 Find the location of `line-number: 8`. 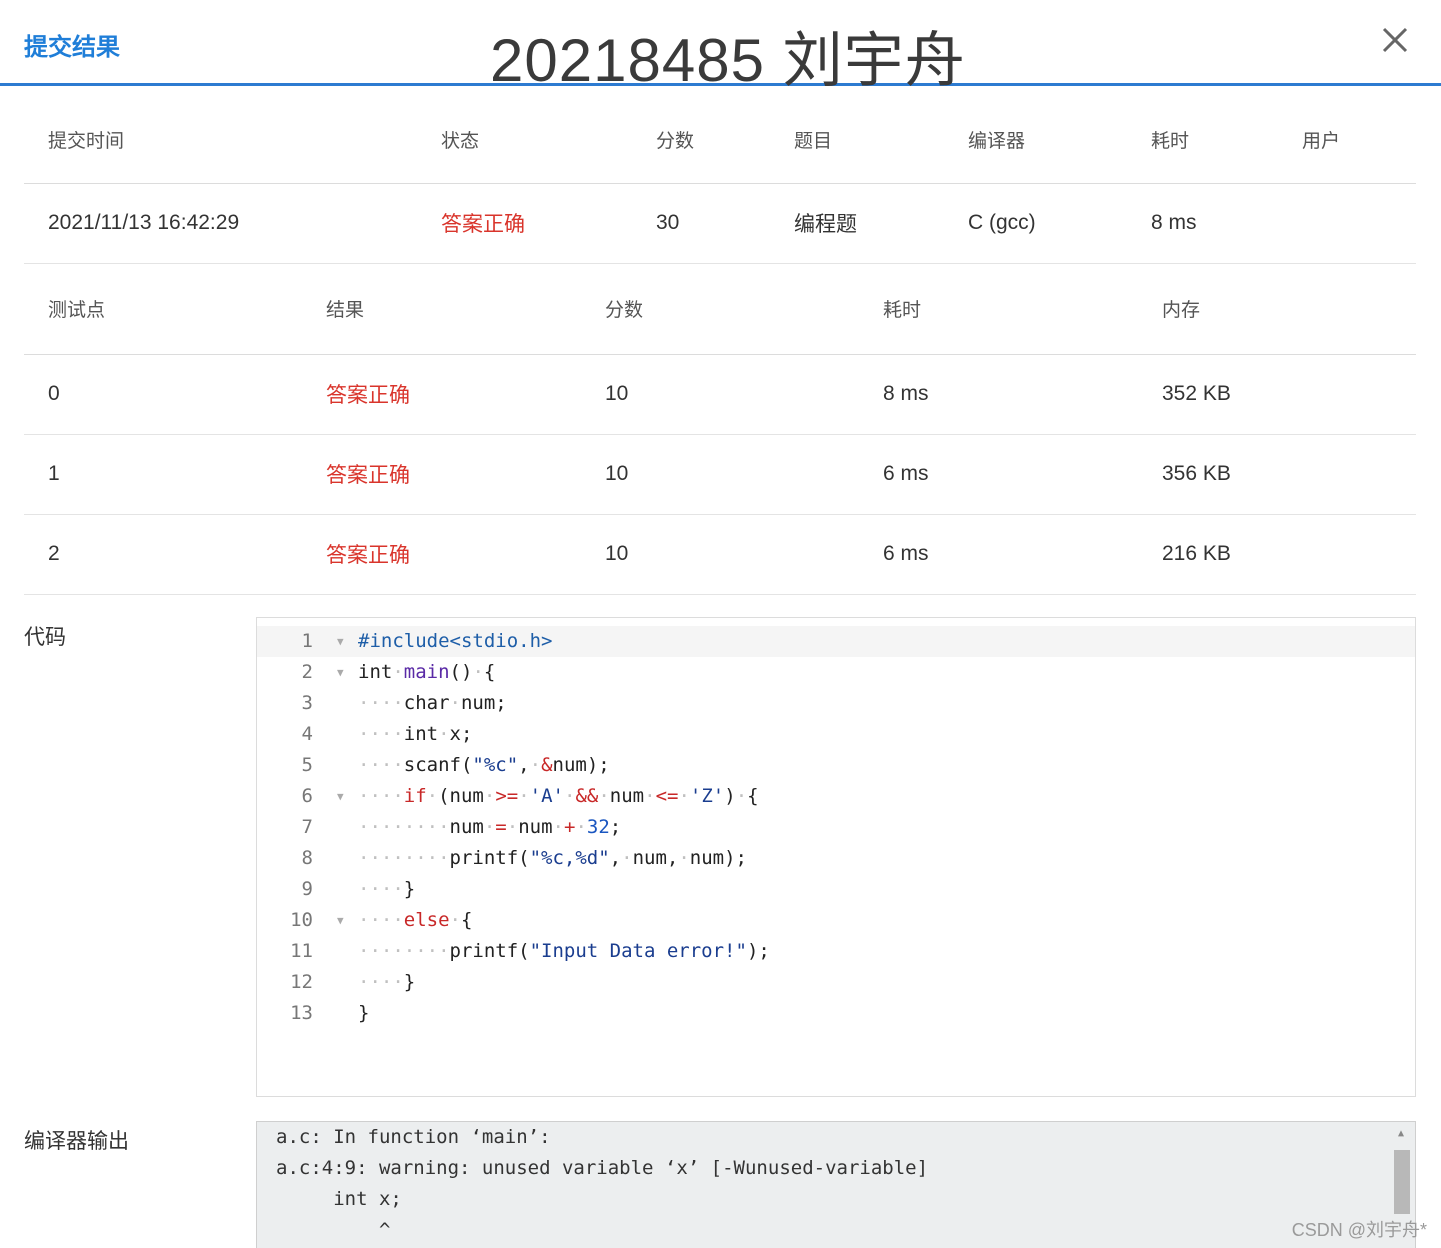

line-number: 8 is located at coordinates (307, 858).